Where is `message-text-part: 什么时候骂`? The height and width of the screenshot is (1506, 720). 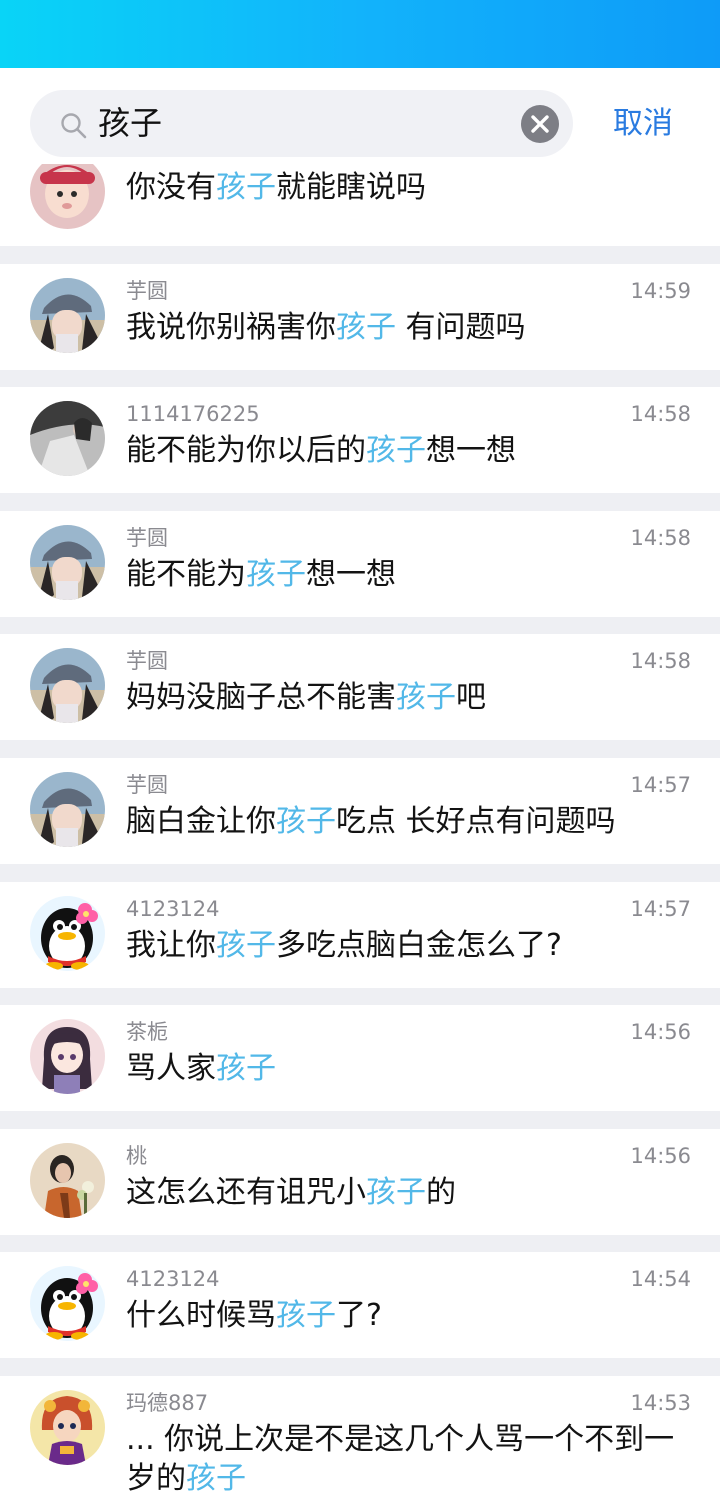
message-text-part: 什么时候骂 is located at coordinates (201, 1315).